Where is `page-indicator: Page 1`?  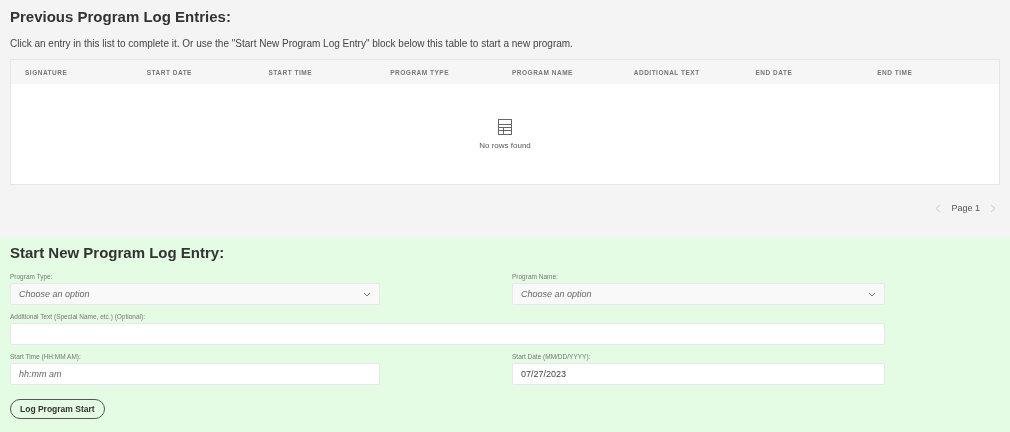
page-indicator: Page 1 is located at coordinates (965, 208).